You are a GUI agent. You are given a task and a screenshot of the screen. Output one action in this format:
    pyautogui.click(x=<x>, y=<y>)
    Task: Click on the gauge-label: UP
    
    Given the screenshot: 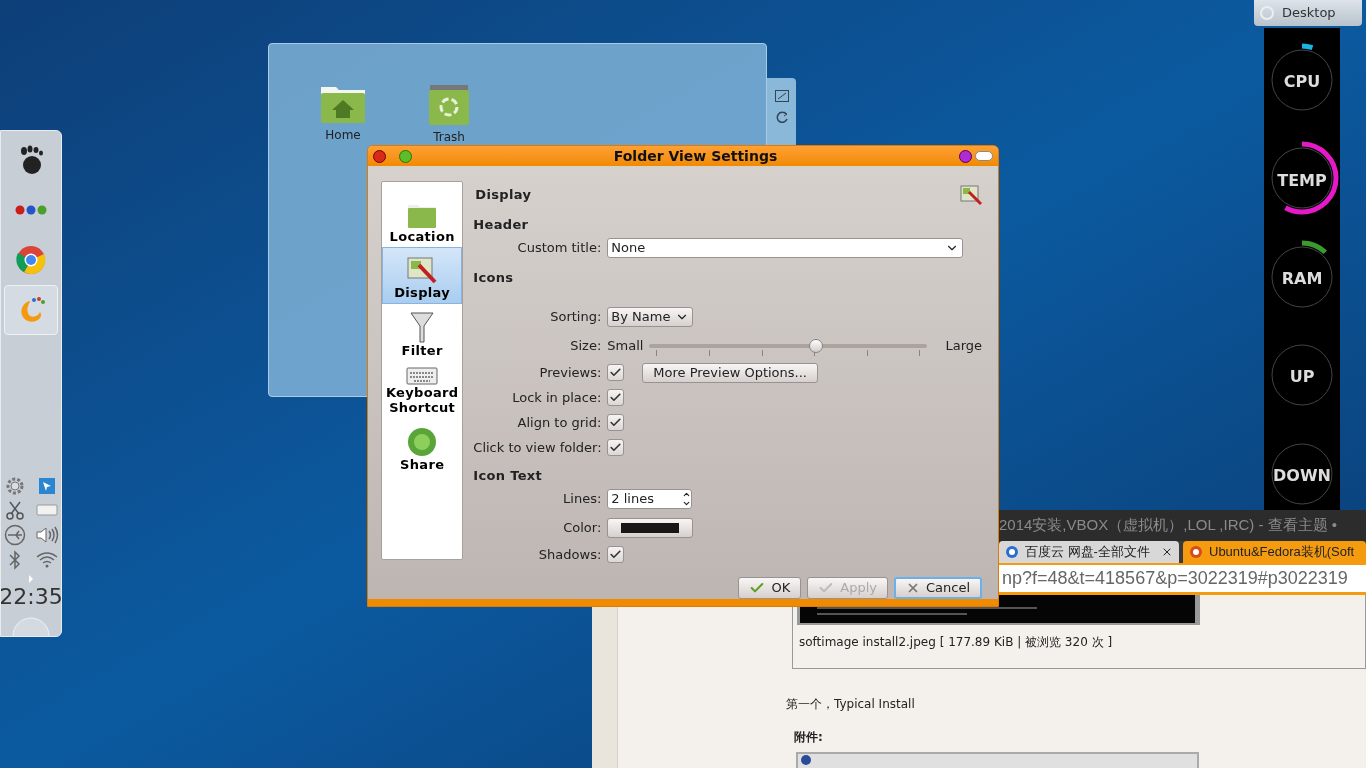 What is the action you would take?
    pyautogui.click(x=1302, y=377)
    